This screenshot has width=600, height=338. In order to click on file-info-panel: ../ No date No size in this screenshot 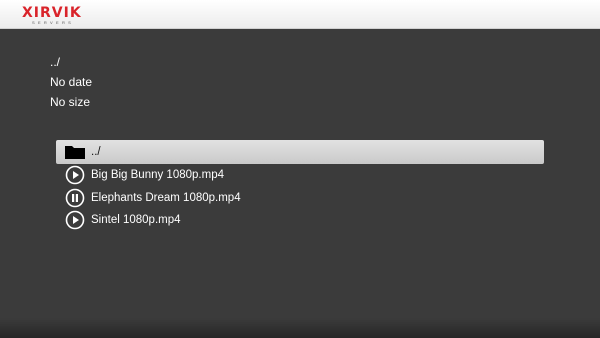, I will do `click(71, 82)`.